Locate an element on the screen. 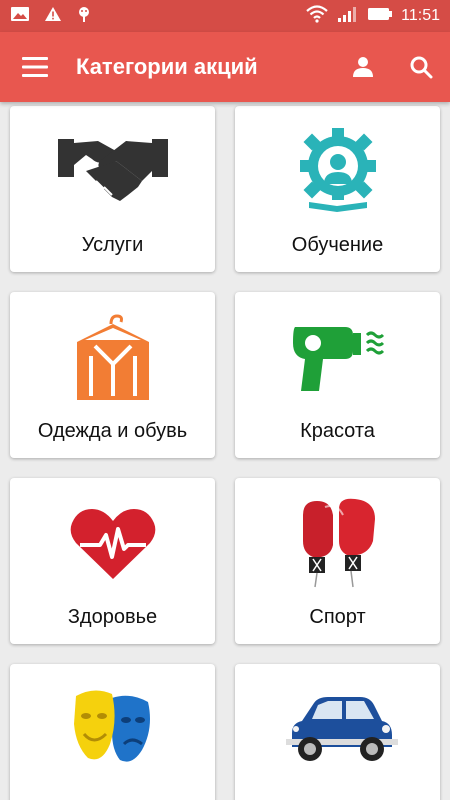  category-card-clothes: Одежда и обувь is located at coordinates (112, 375).